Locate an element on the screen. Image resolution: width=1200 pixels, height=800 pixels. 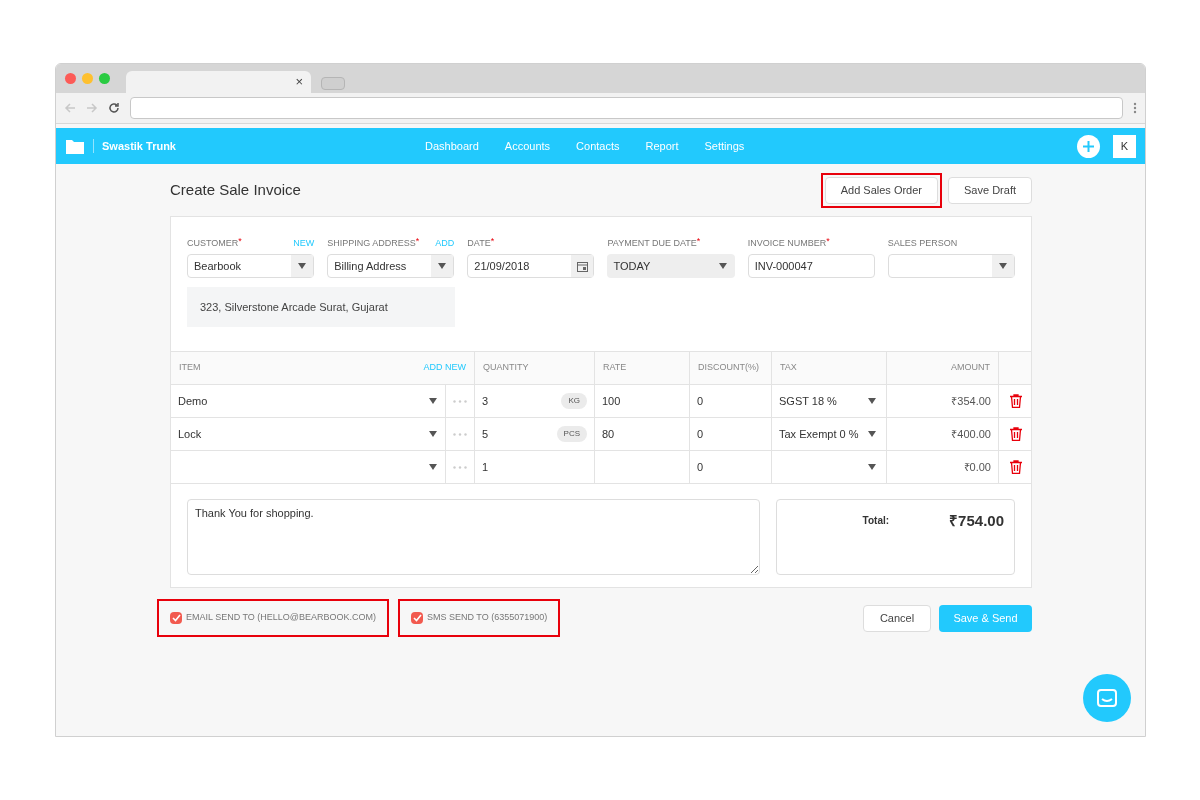
user-avatar: K is located at coordinates (1124, 146).